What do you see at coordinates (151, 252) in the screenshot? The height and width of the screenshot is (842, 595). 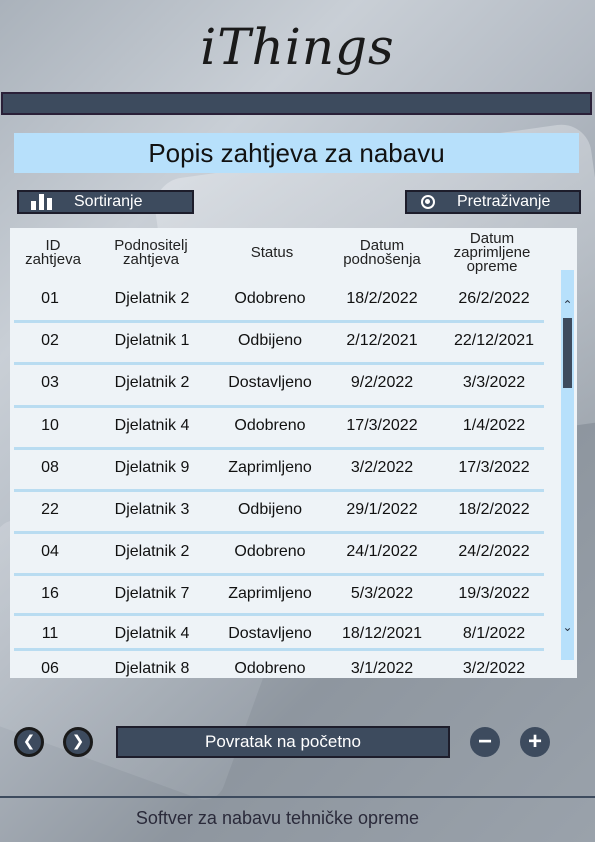 I see `header-submitter: Podnositelj zahtjeva` at bounding box center [151, 252].